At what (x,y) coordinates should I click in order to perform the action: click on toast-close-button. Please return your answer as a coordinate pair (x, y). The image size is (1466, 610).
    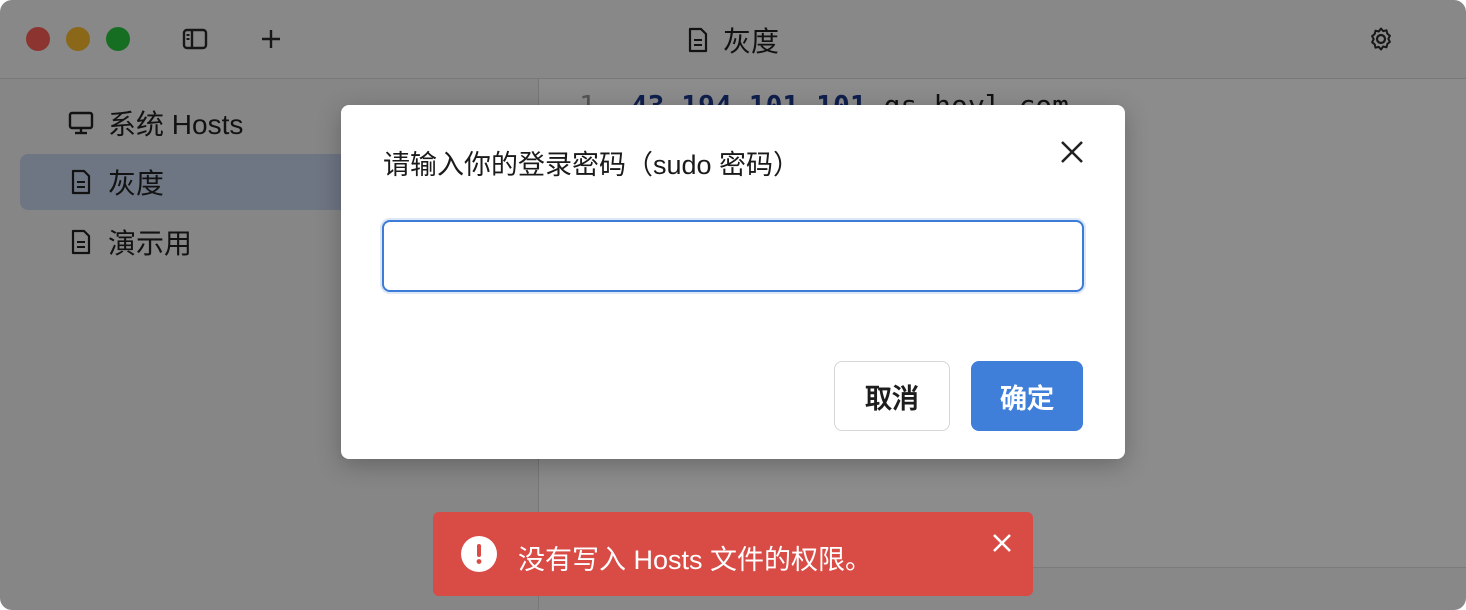
    Looking at the image, I should click on (1002, 543).